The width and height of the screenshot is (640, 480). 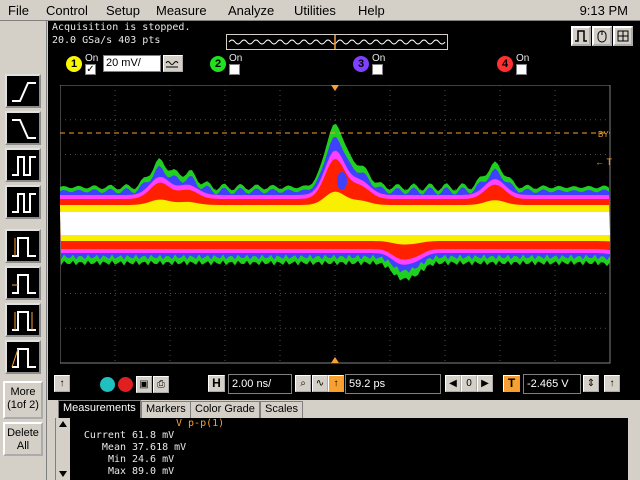 I want to click on keypad-tool-button, so click(x=623, y=36).